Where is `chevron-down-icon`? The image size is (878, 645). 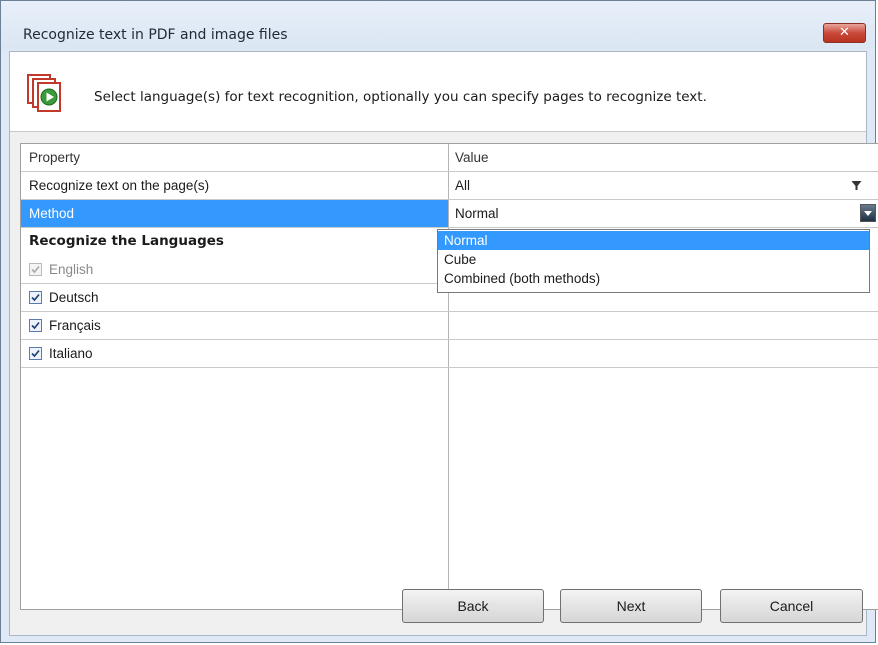
chevron-down-icon is located at coordinates (868, 213).